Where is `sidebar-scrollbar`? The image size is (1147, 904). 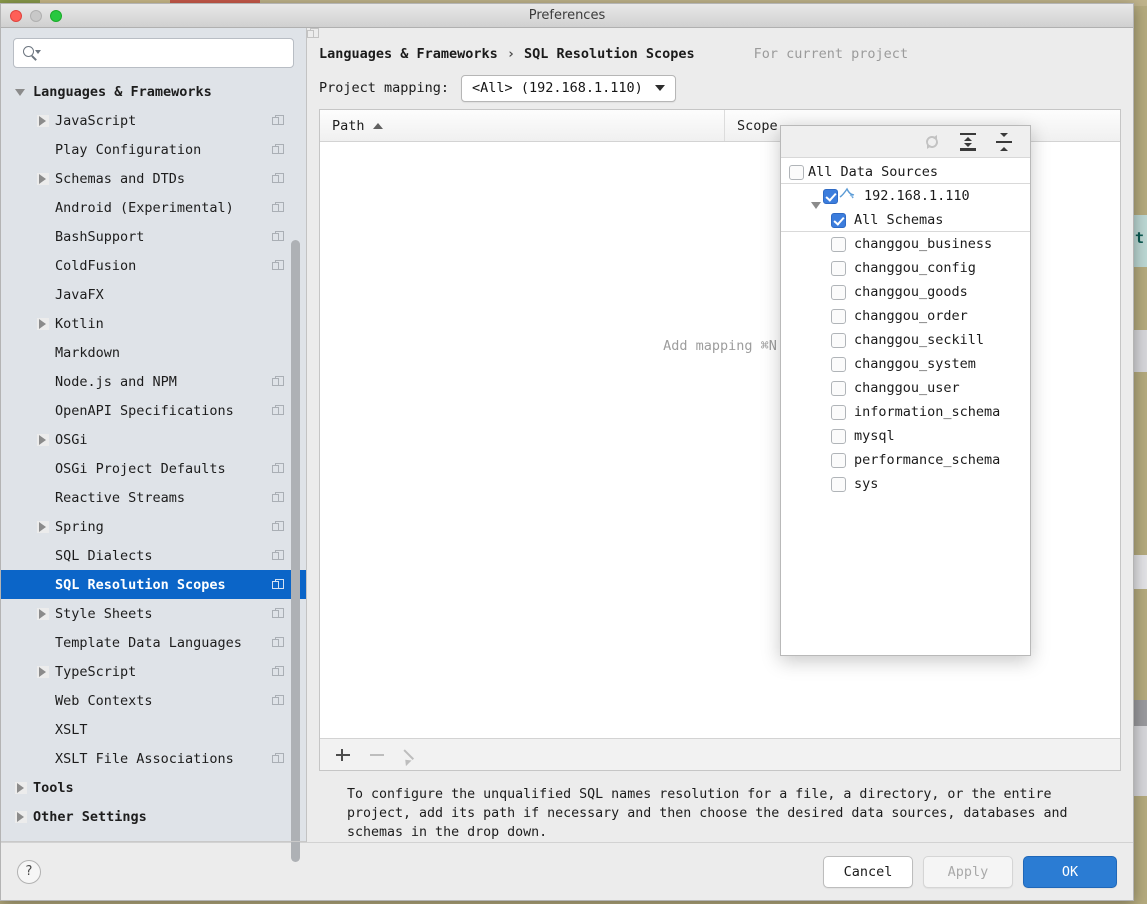 sidebar-scrollbar is located at coordinates (295, 551).